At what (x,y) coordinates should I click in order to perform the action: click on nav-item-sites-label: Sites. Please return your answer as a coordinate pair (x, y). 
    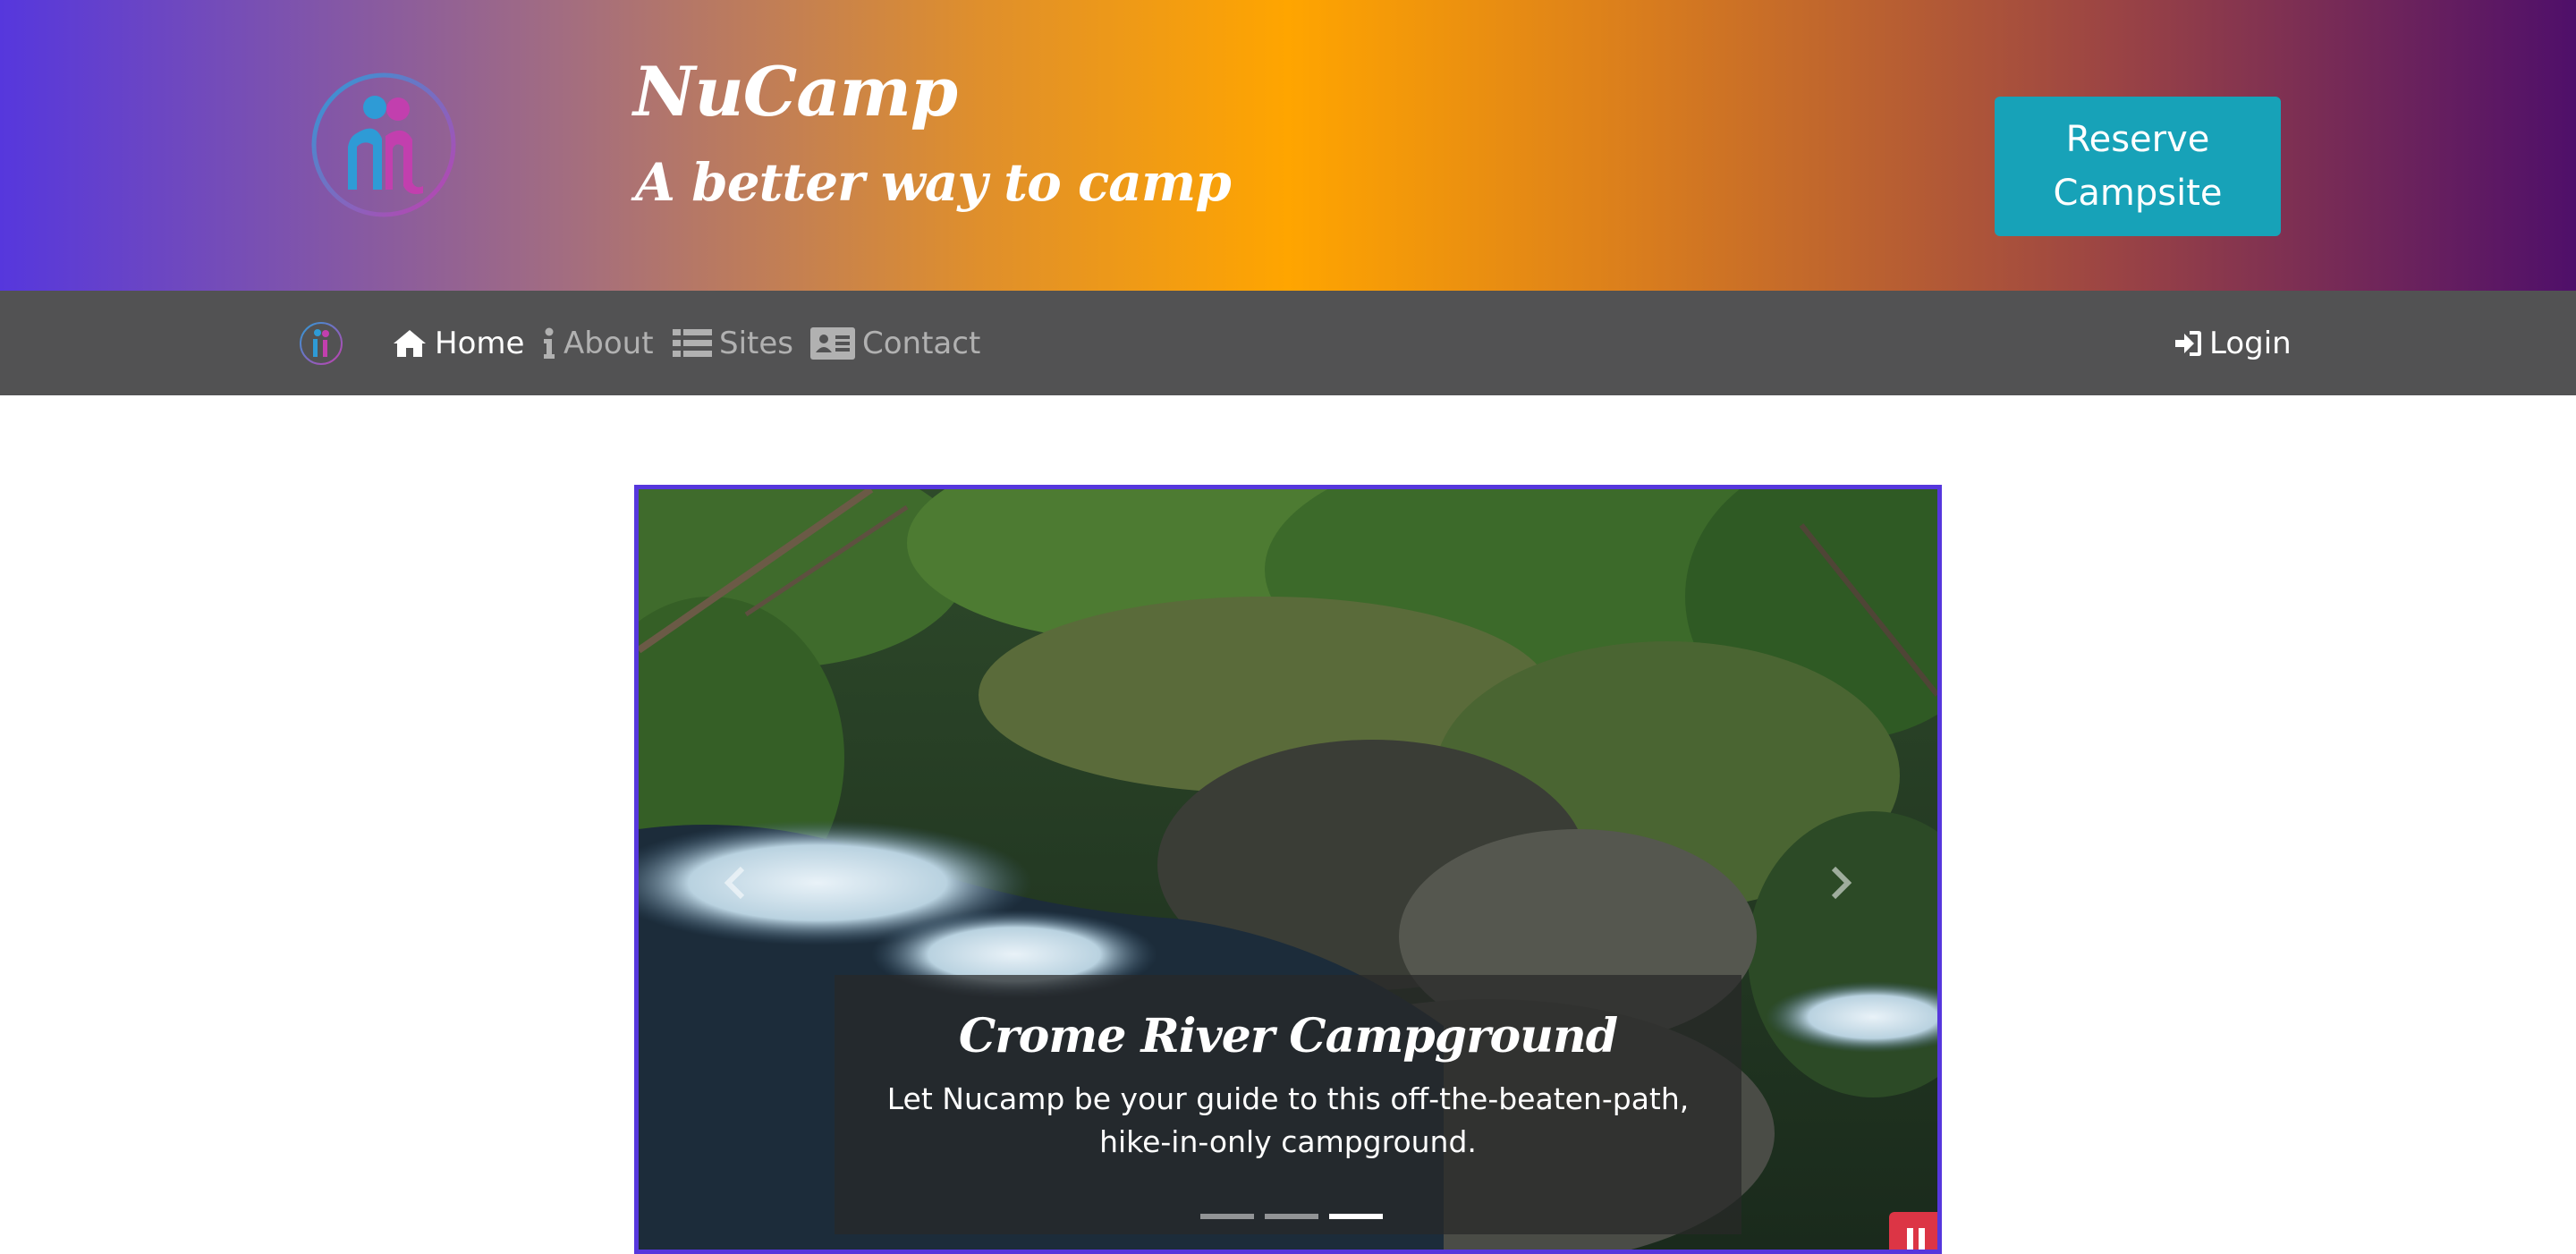
    Looking at the image, I should click on (756, 343).